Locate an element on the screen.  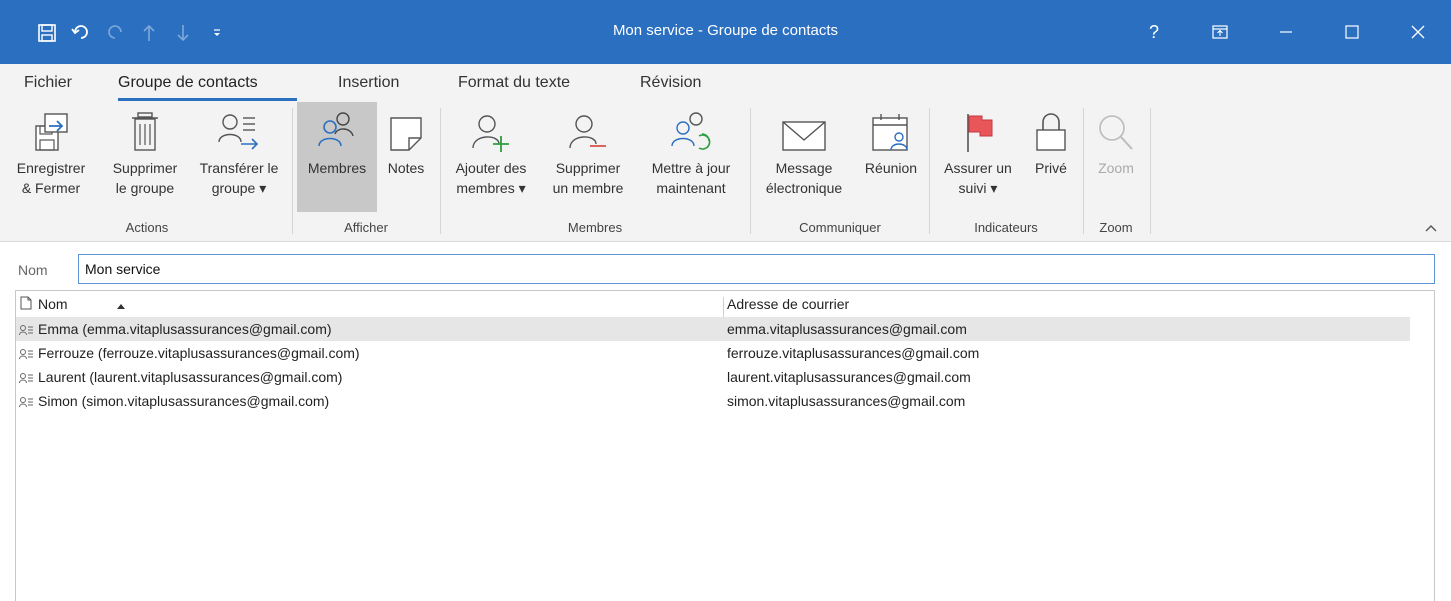
group-label-members: Membres is located at coordinates (595, 227).